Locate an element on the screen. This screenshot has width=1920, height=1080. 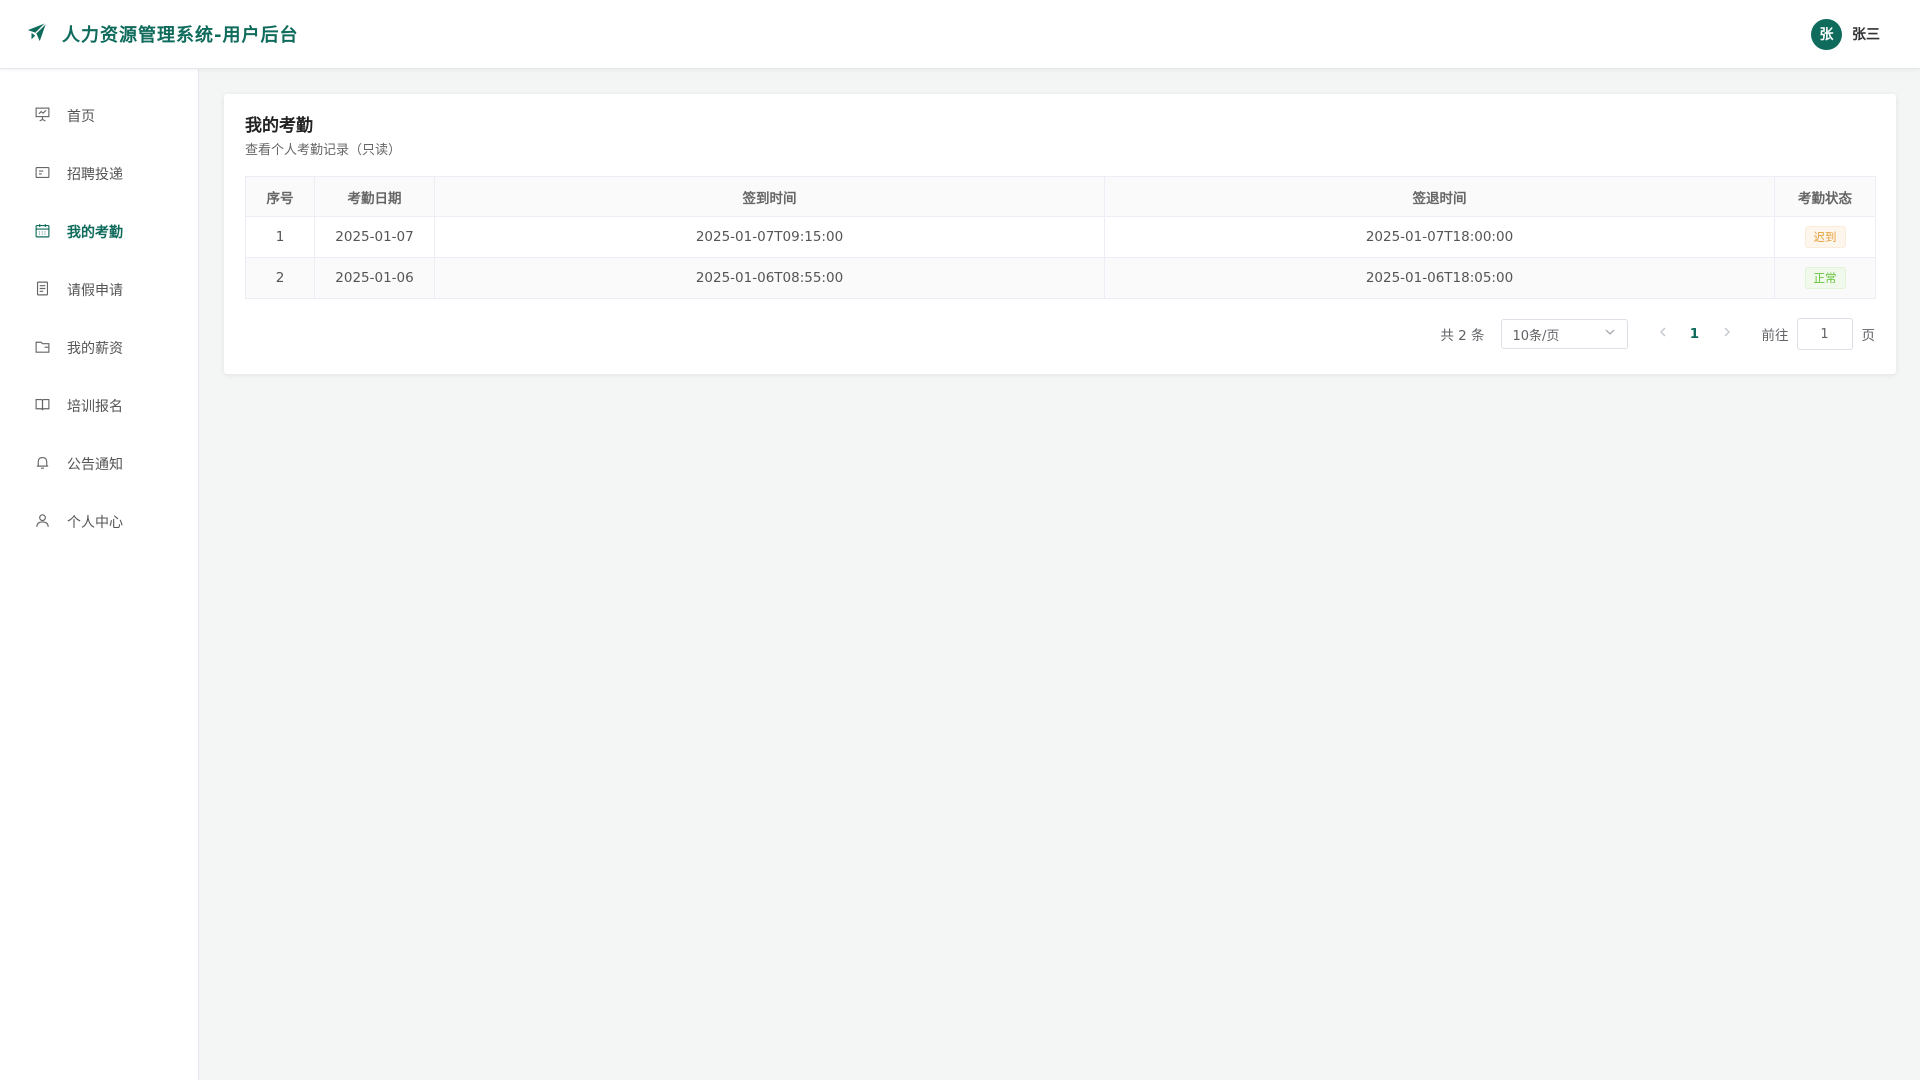
sign-out-time: 2025-01-07T18:00:00 is located at coordinates (1439, 237).